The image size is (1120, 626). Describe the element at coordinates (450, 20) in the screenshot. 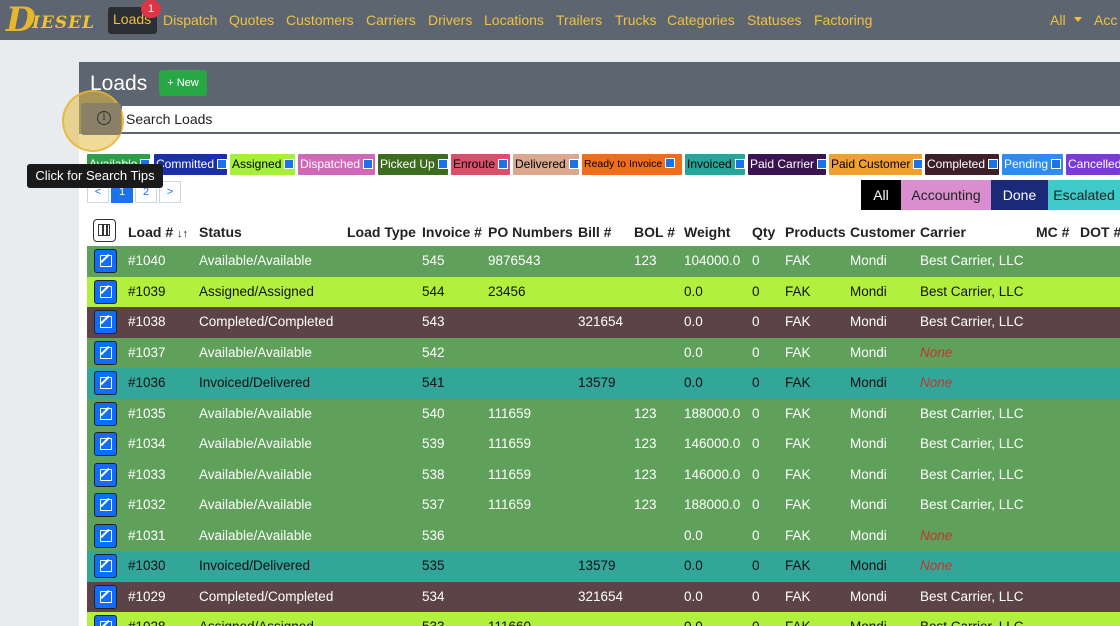

I see `nav-item-drivers: Drivers` at that location.